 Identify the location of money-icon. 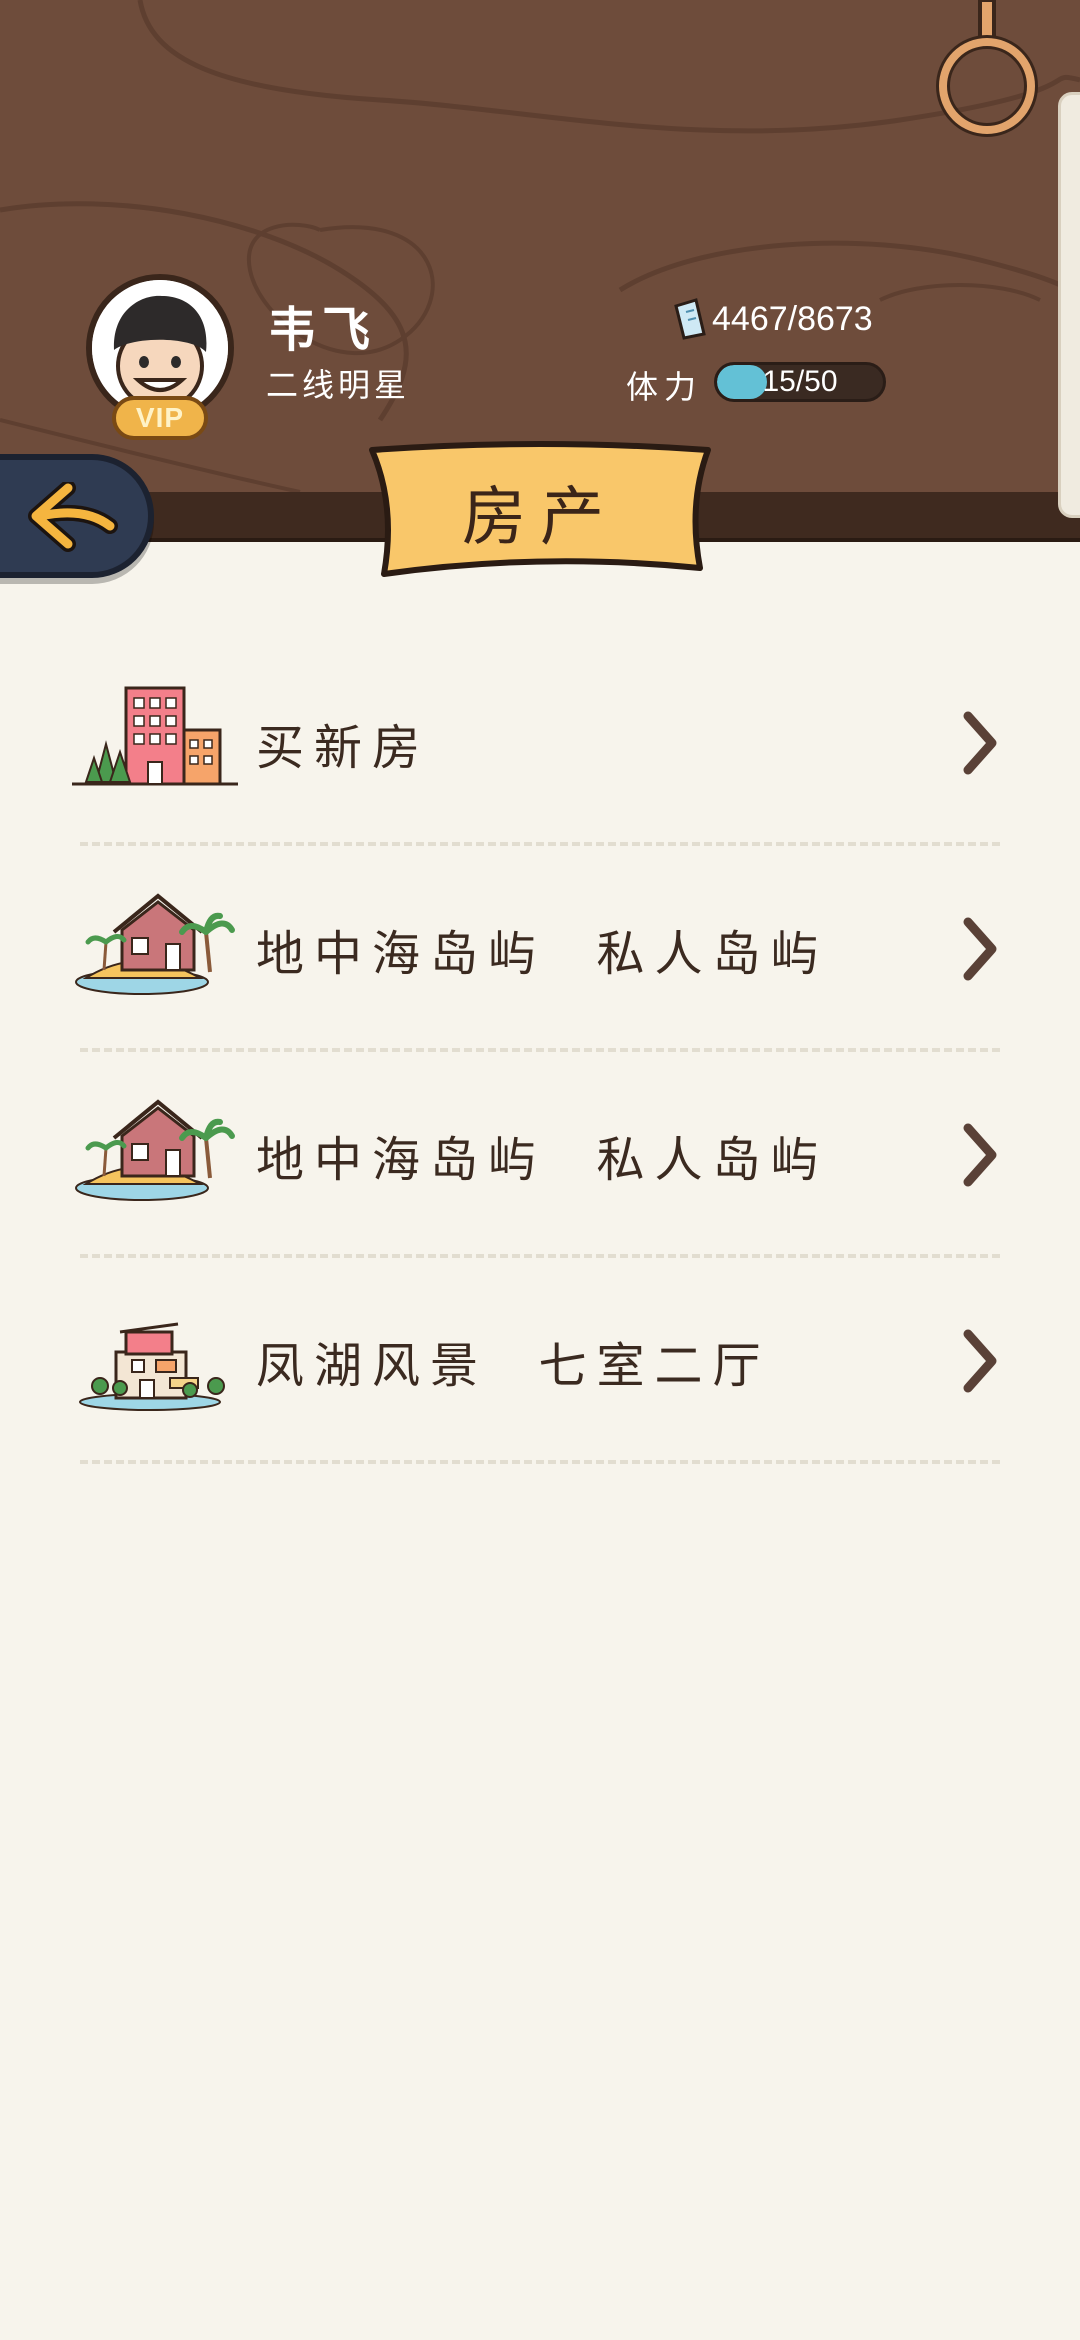
(690, 319).